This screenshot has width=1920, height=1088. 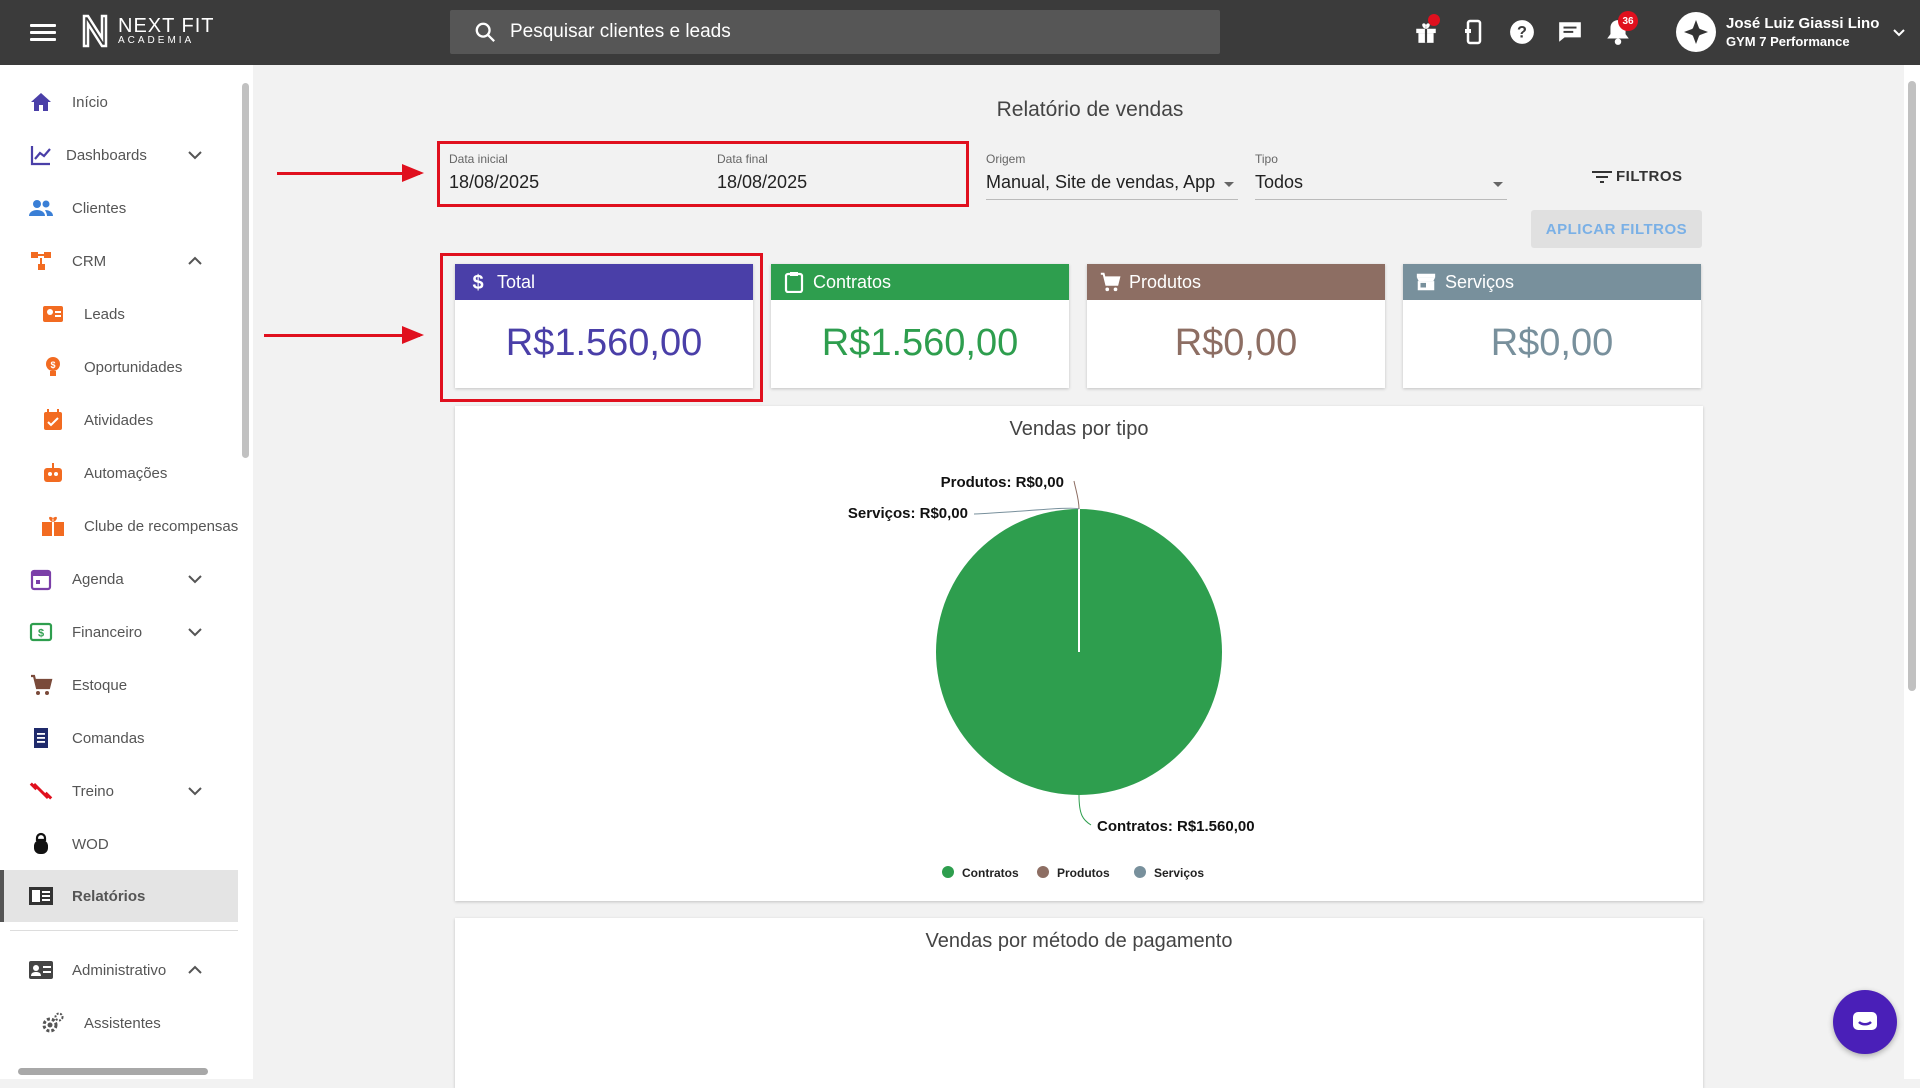 What do you see at coordinates (119, 632) in the screenshot?
I see `sidebar-item-financeiro: $ Financeiro` at bounding box center [119, 632].